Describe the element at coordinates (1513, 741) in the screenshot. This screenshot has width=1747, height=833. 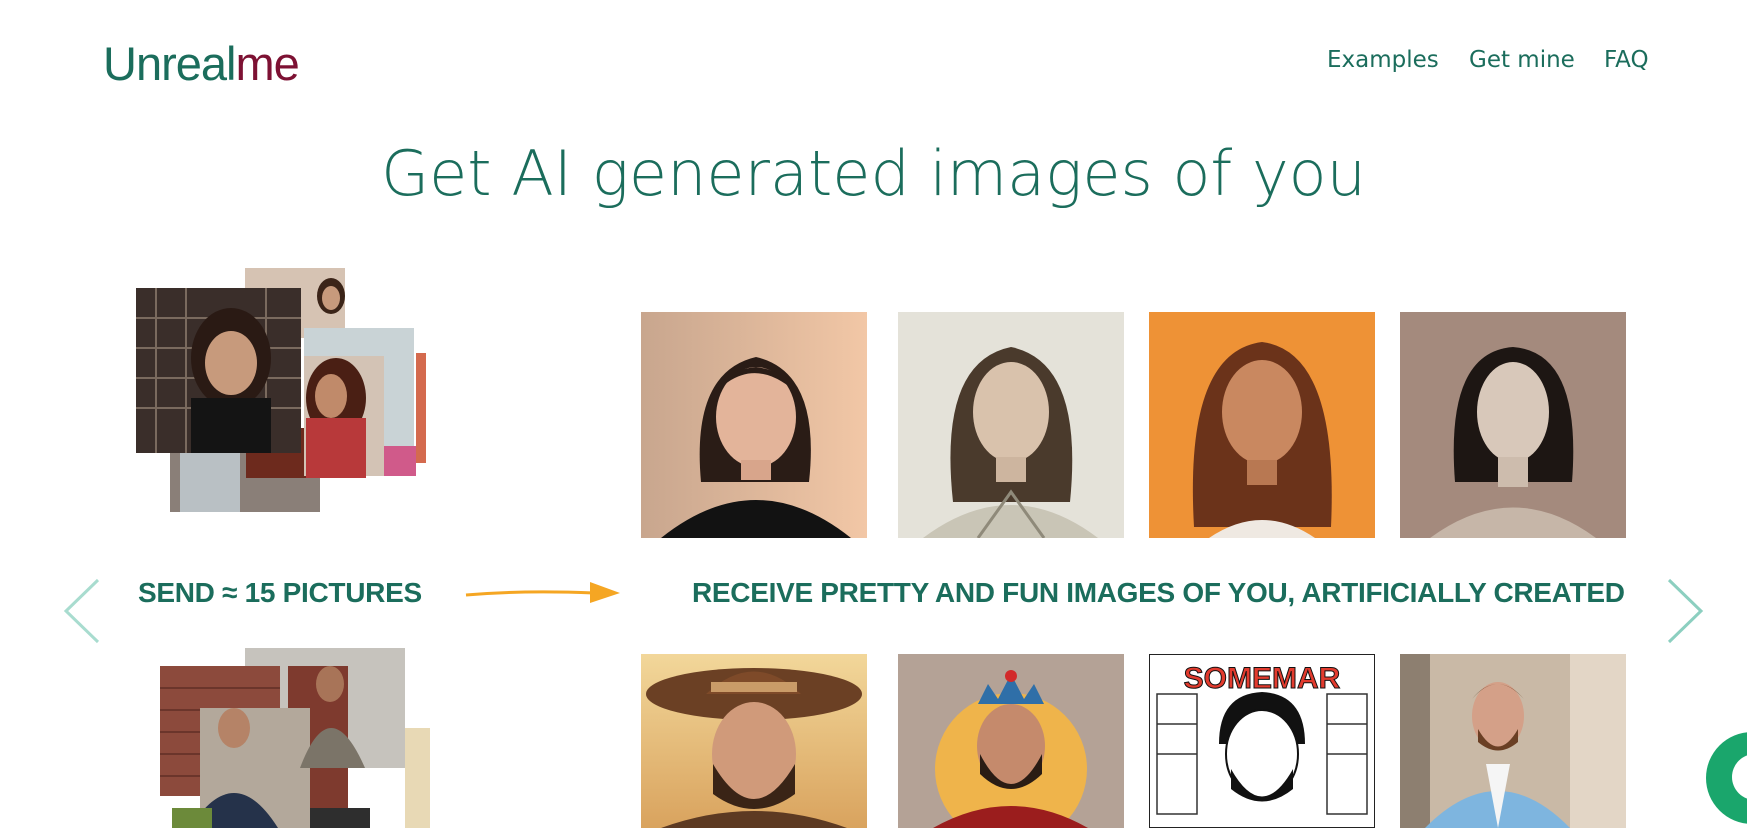
I see `example-image-man-blue-suit` at that location.